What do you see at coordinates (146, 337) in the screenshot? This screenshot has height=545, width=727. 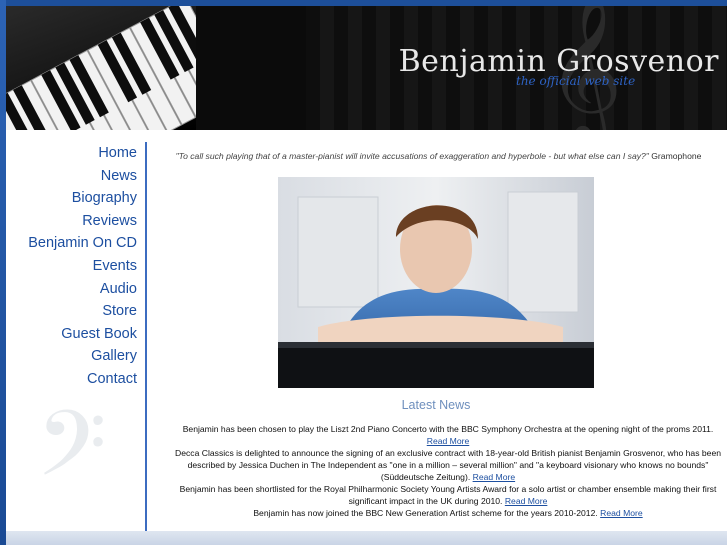 I see `nav-divider` at bounding box center [146, 337].